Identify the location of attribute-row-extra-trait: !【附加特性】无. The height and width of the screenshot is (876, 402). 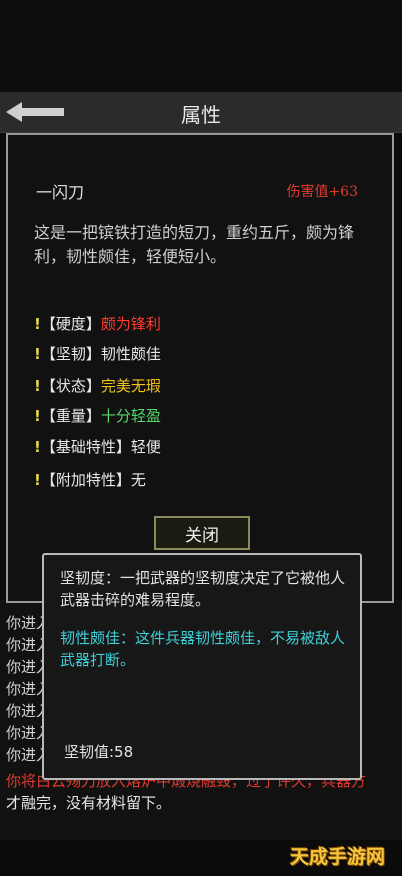
(90, 479).